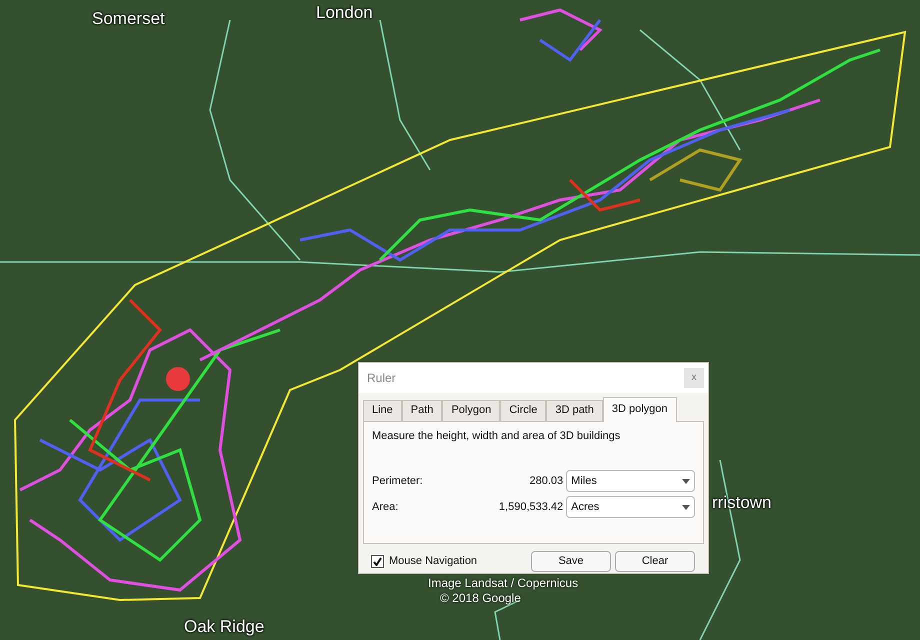 This screenshot has width=920, height=640. What do you see at coordinates (497, 436) in the screenshot?
I see `description-text: Measure the height, width and area of 3D buildings` at bounding box center [497, 436].